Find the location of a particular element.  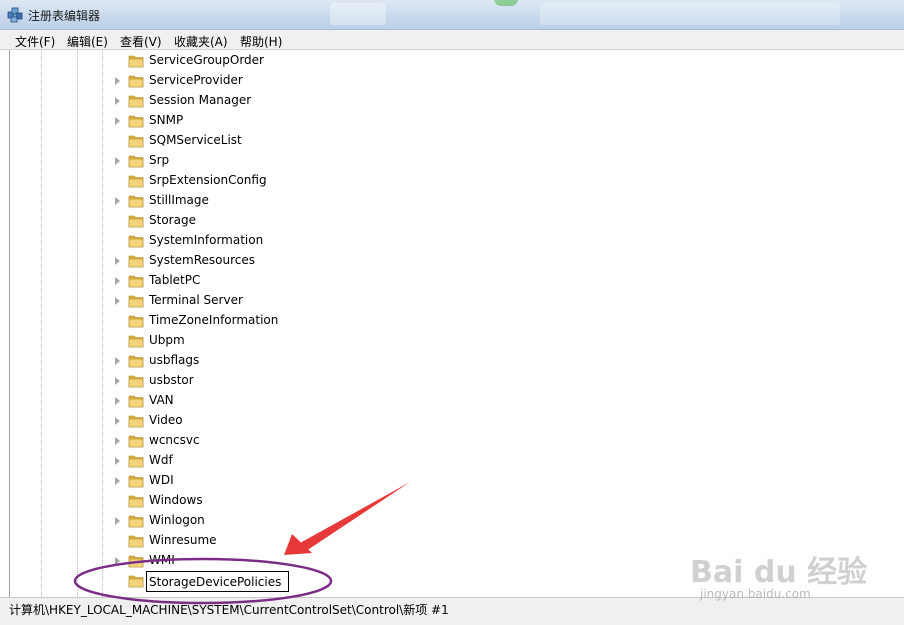

tree-item-label: SrpExtensionConfig is located at coordinates (208, 180).